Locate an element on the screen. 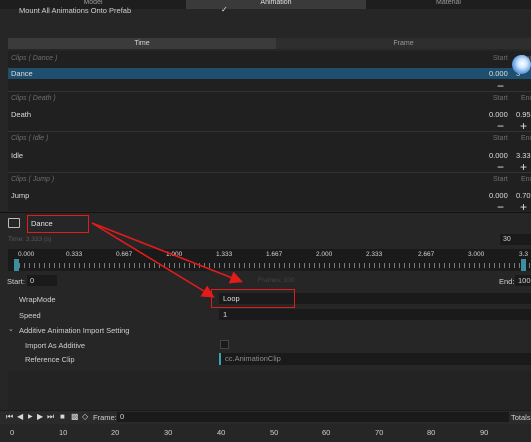 This screenshot has height=442, width=531. bottom-ruler is located at coordinates (265, 433).